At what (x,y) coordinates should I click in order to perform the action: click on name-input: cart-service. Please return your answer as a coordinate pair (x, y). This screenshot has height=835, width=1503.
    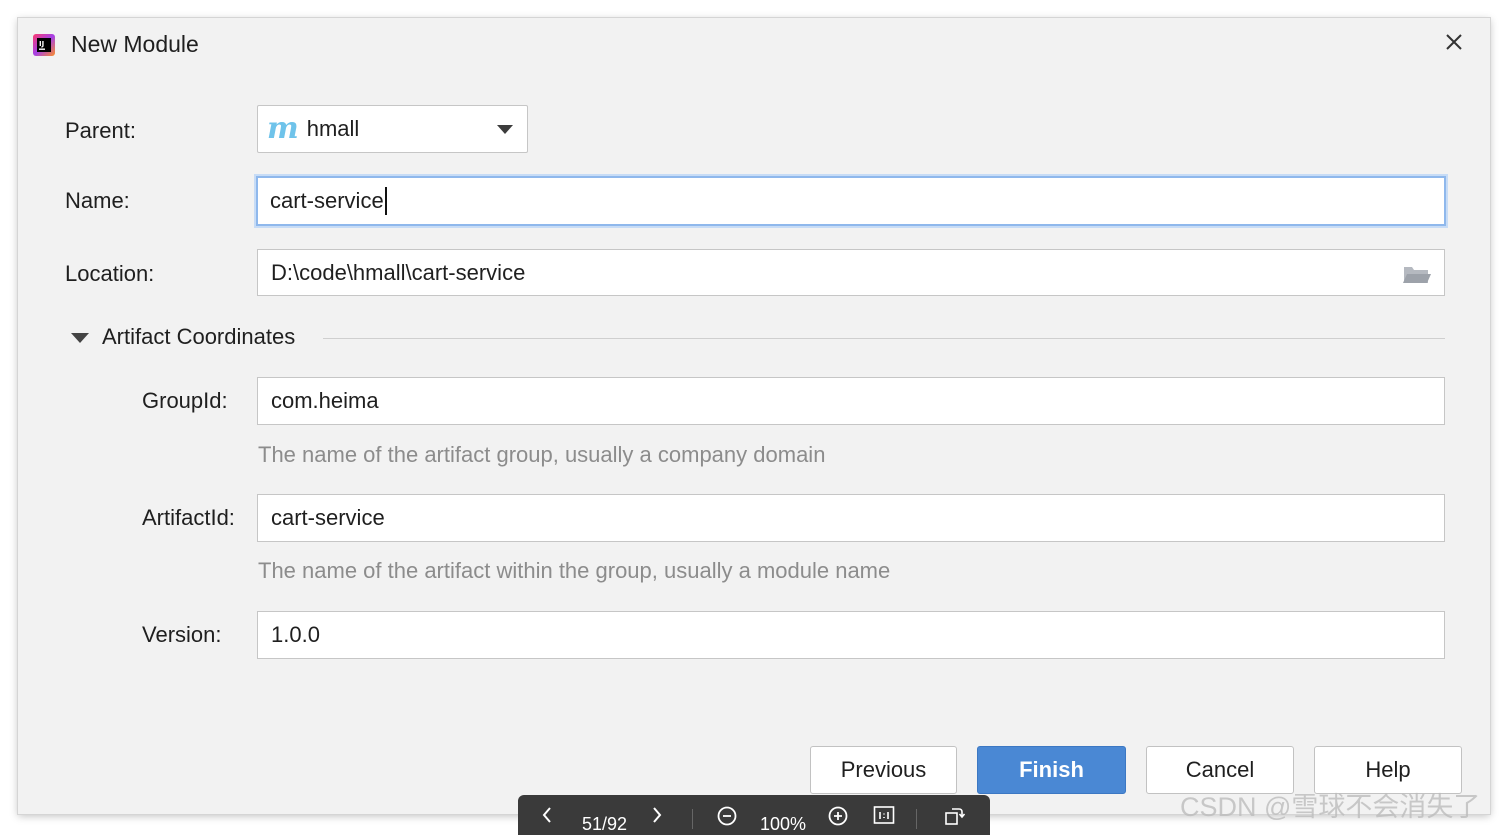
    Looking at the image, I should click on (851, 201).